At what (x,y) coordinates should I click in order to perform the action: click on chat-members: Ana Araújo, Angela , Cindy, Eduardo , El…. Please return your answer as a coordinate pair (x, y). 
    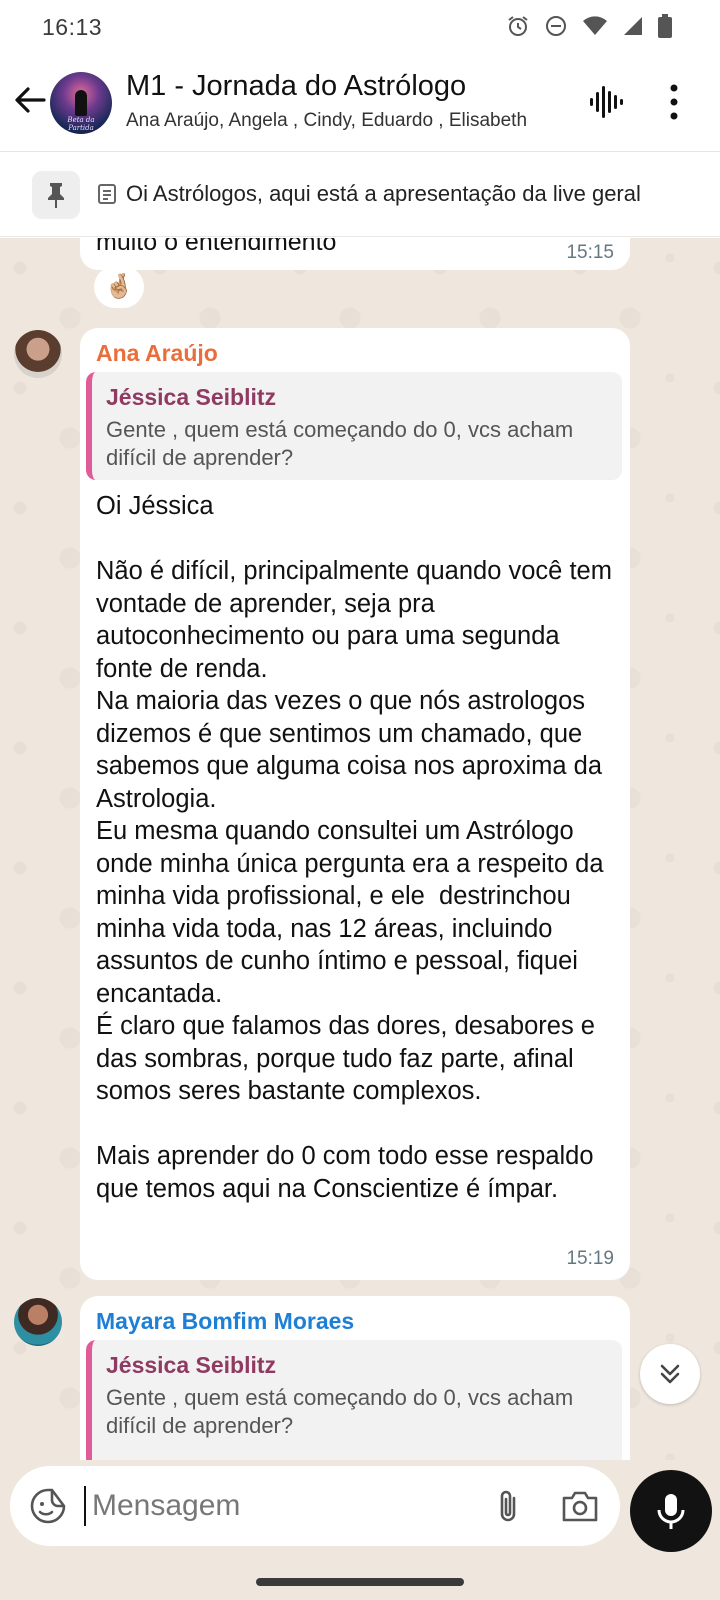
    Looking at the image, I should click on (344, 121).